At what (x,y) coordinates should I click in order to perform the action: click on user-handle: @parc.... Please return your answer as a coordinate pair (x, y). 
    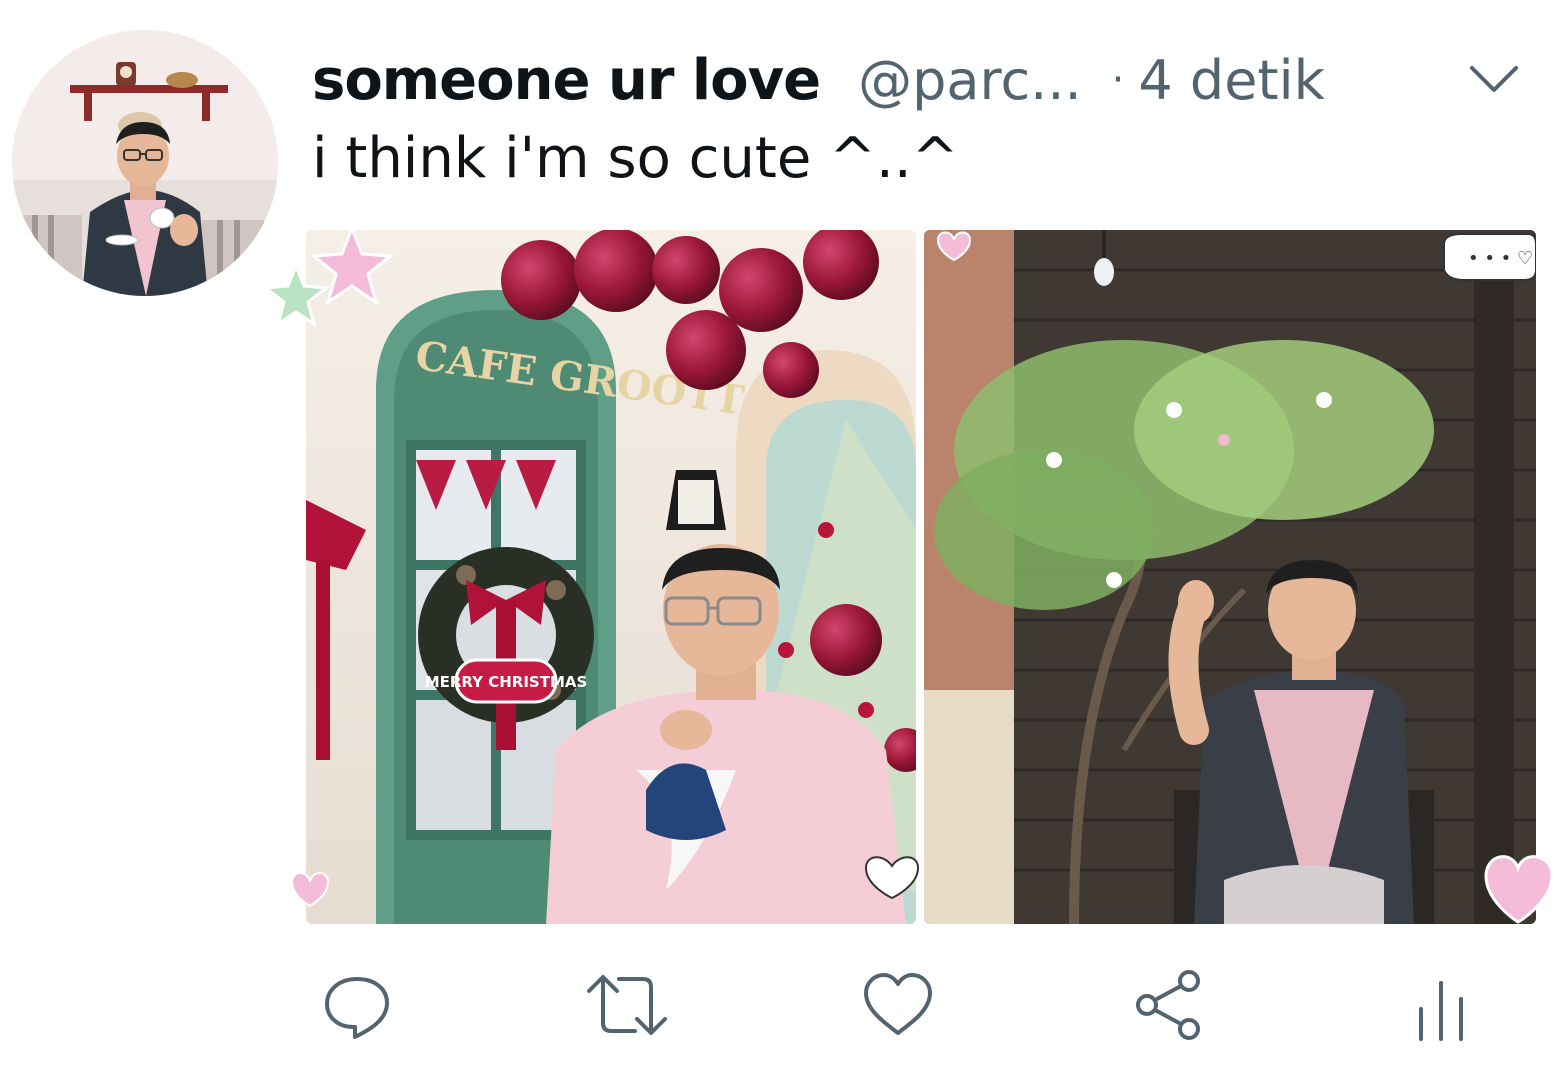
    Looking at the image, I should click on (970, 80).